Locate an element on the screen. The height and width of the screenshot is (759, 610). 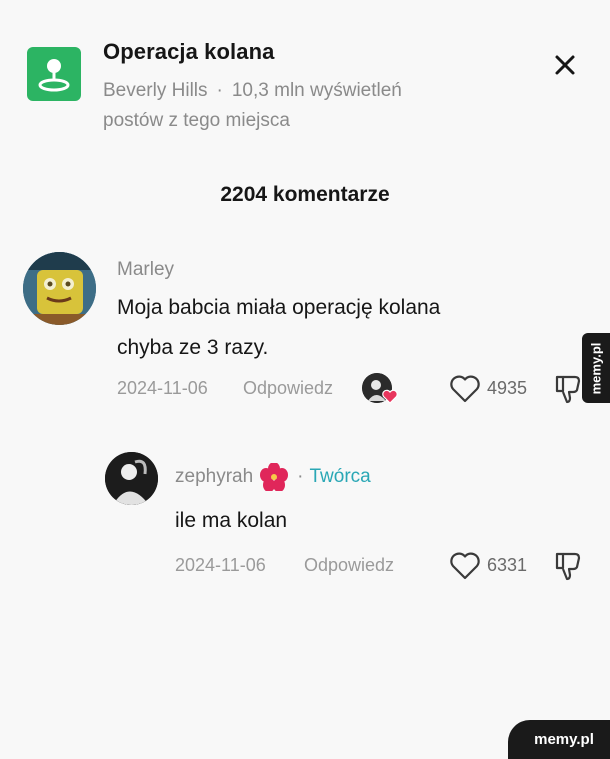
reply-username-row: zephyrah · Twórca is located at coordinates (273, 477).